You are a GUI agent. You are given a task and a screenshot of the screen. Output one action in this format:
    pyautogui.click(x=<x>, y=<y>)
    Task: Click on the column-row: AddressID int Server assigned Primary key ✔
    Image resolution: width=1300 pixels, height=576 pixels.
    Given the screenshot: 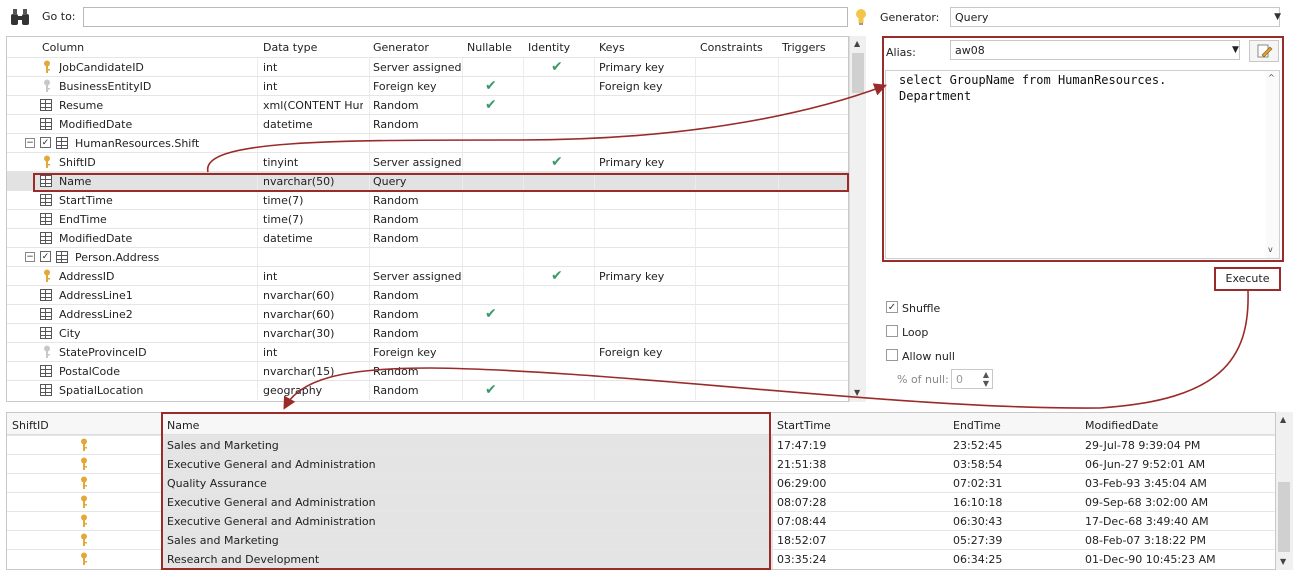 What is the action you would take?
    pyautogui.click(x=427, y=276)
    